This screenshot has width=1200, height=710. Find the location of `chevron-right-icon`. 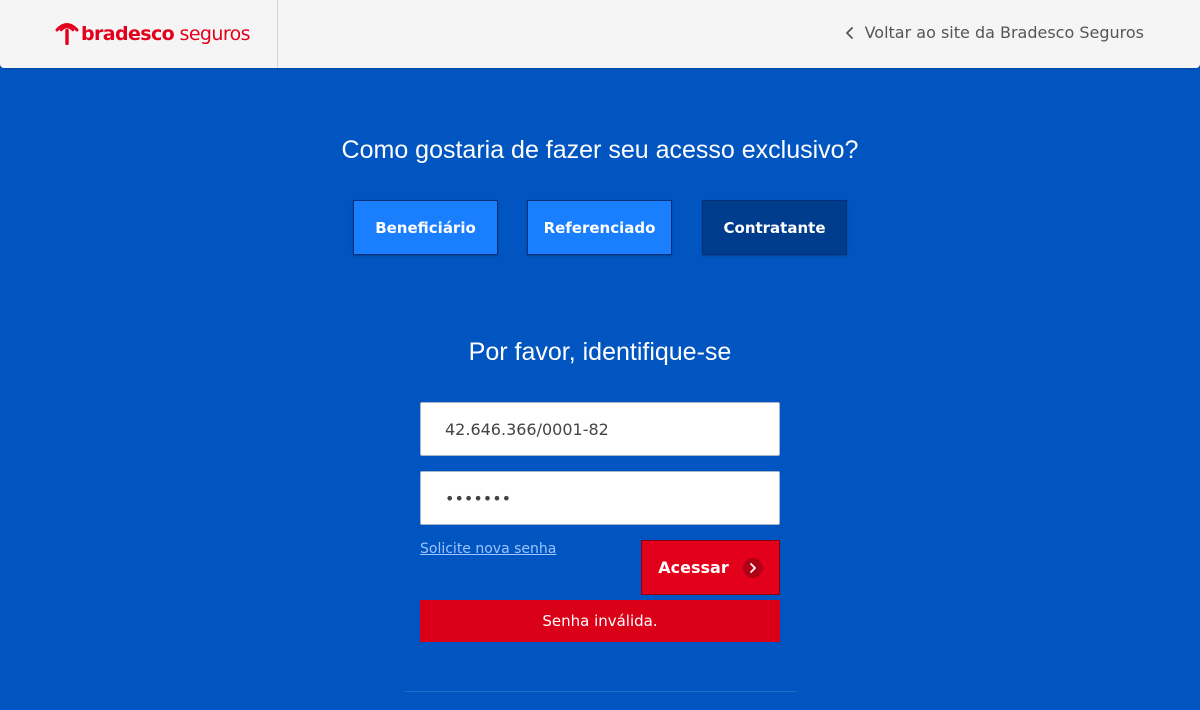

chevron-right-icon is located at coordinates (752, 567).